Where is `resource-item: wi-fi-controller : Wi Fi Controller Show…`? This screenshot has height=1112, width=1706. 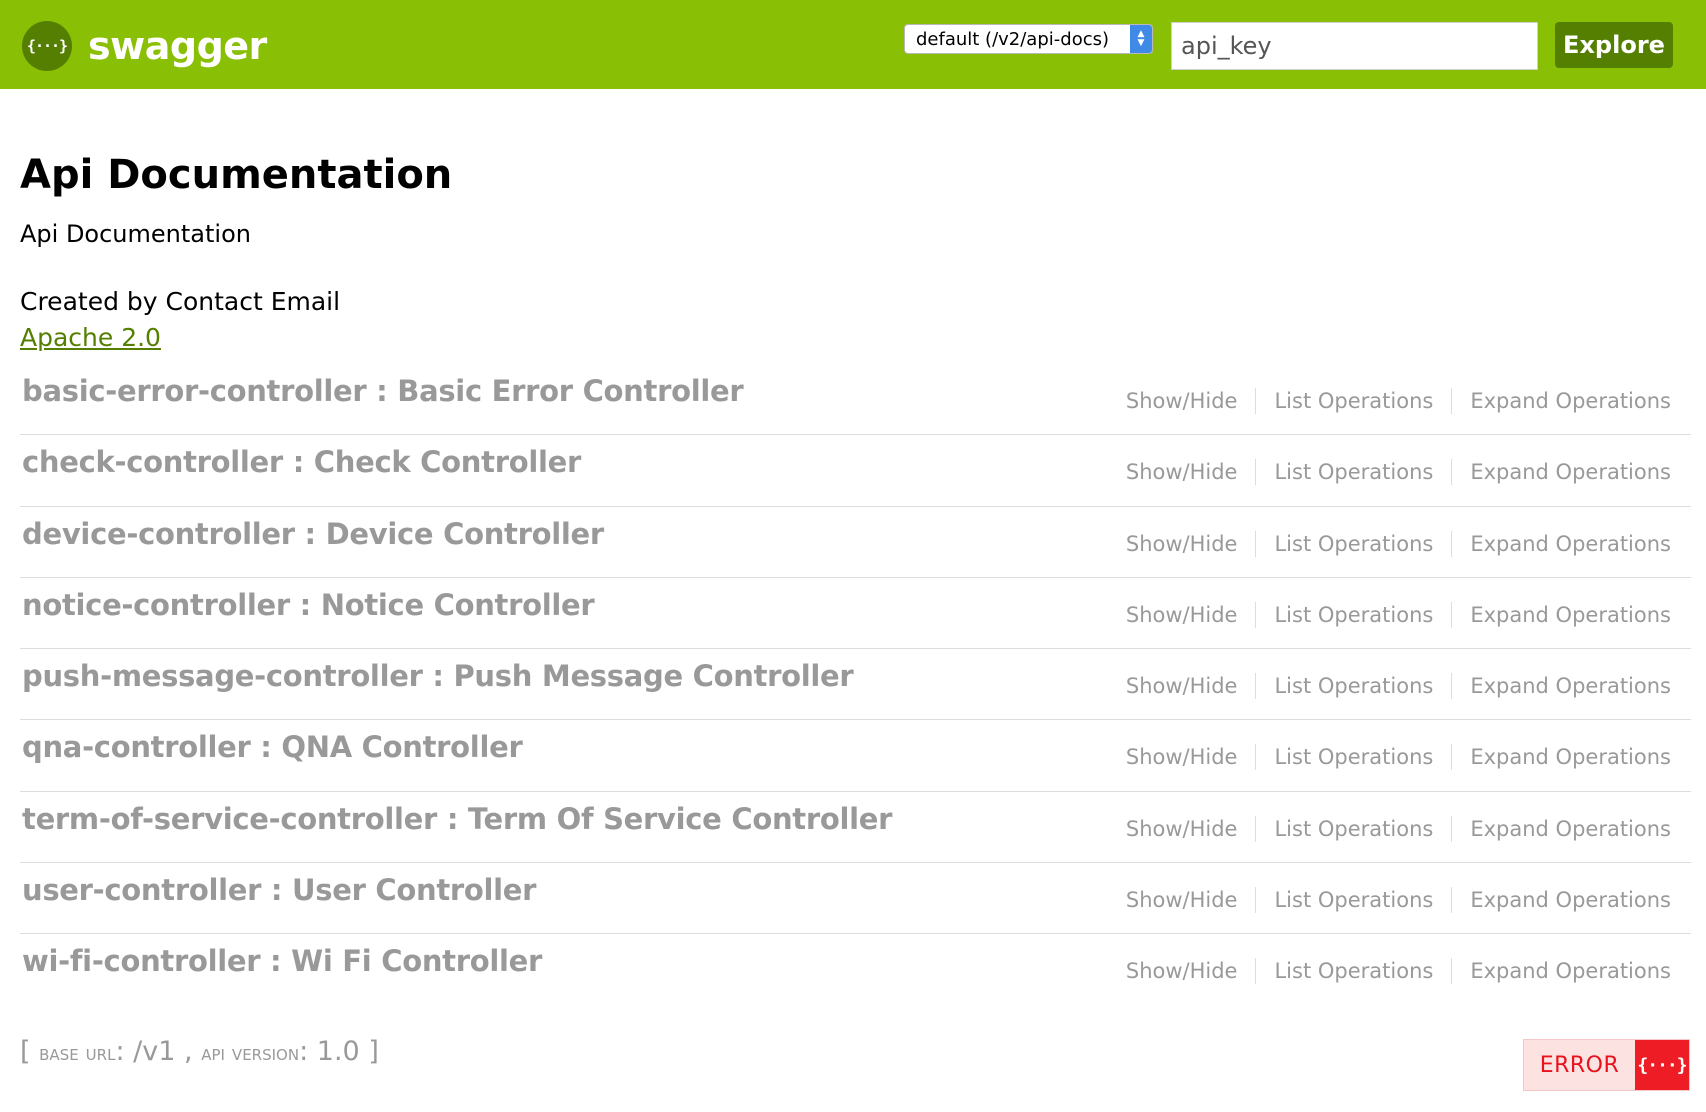 resource-item: wi-fi-controller : Wi Fi Controller Show… is located at coordinates (855, 969).